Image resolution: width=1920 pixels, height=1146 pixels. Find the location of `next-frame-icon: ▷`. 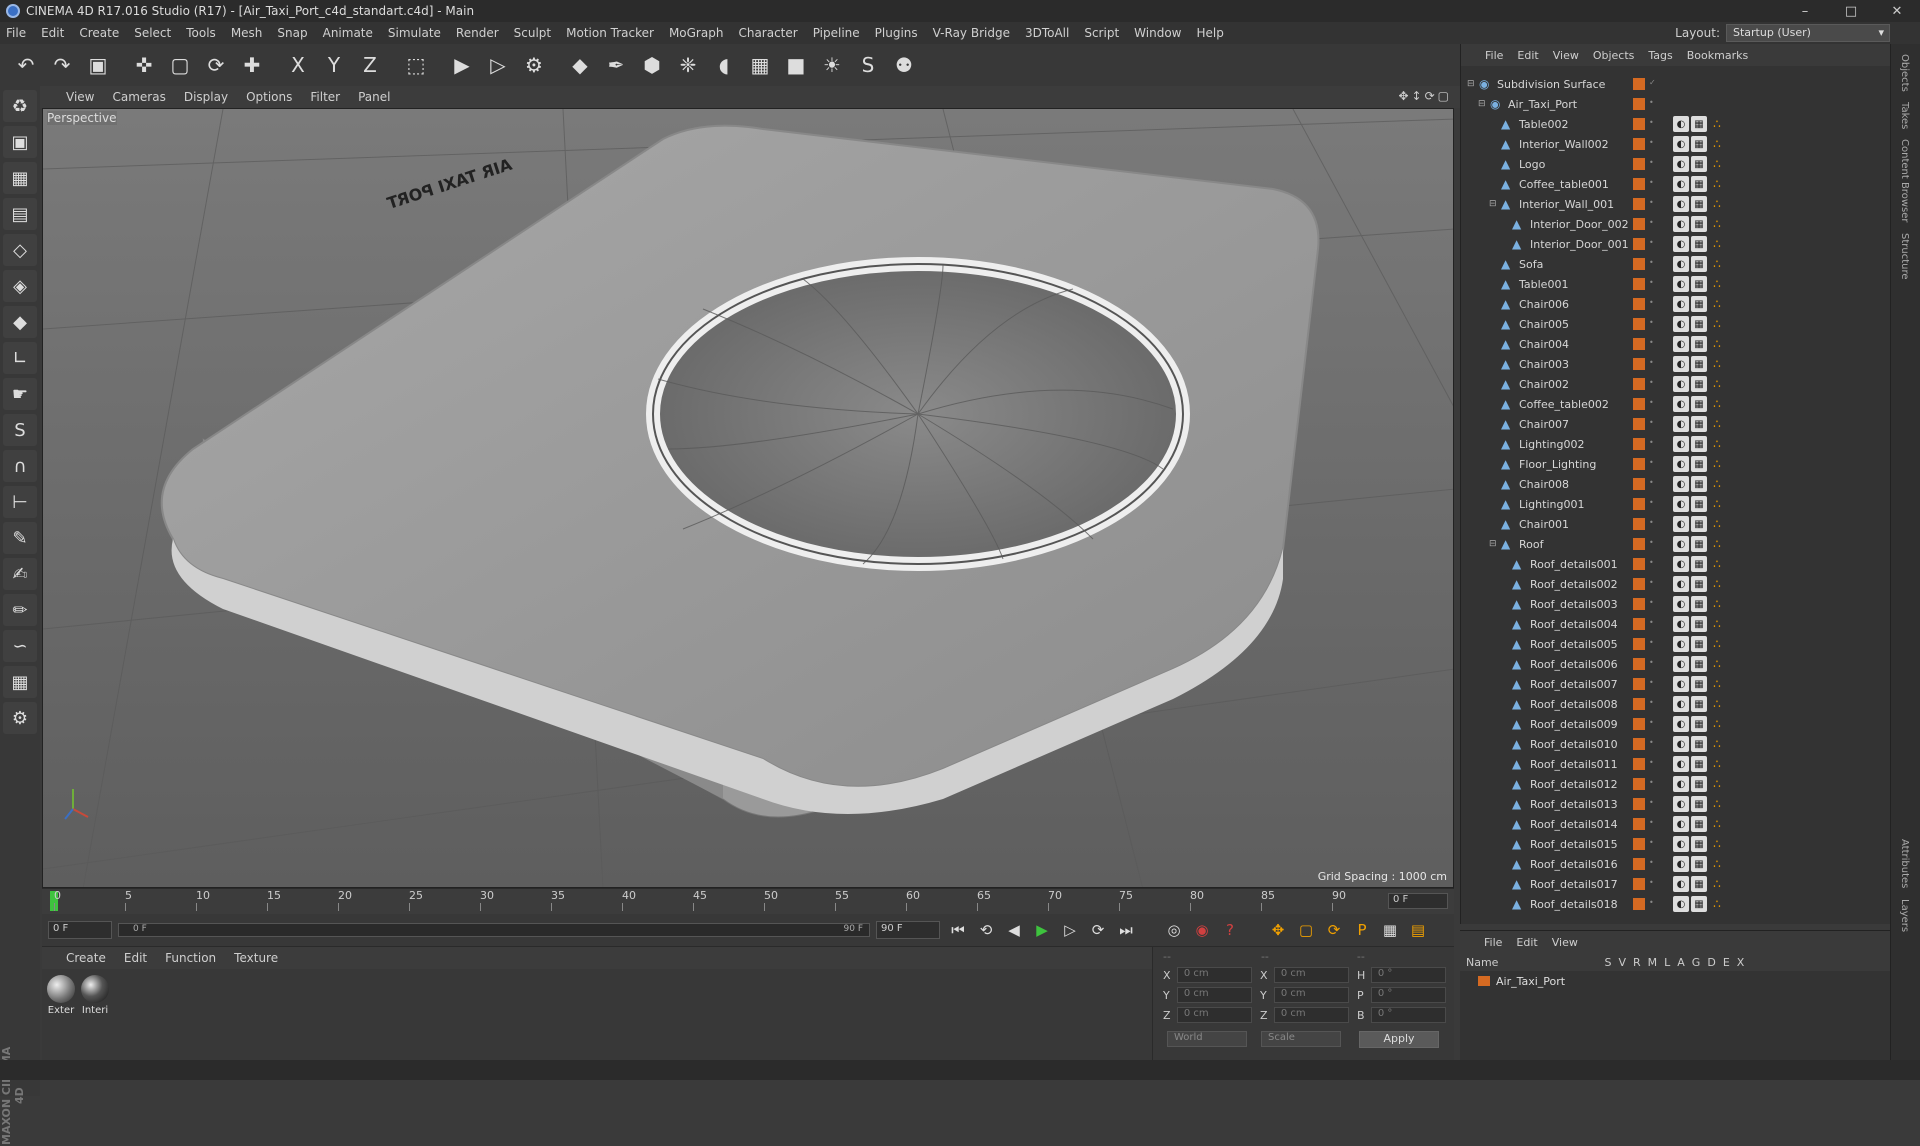

next-frame-icon: ▷ is located at coordinates (1070, 930).